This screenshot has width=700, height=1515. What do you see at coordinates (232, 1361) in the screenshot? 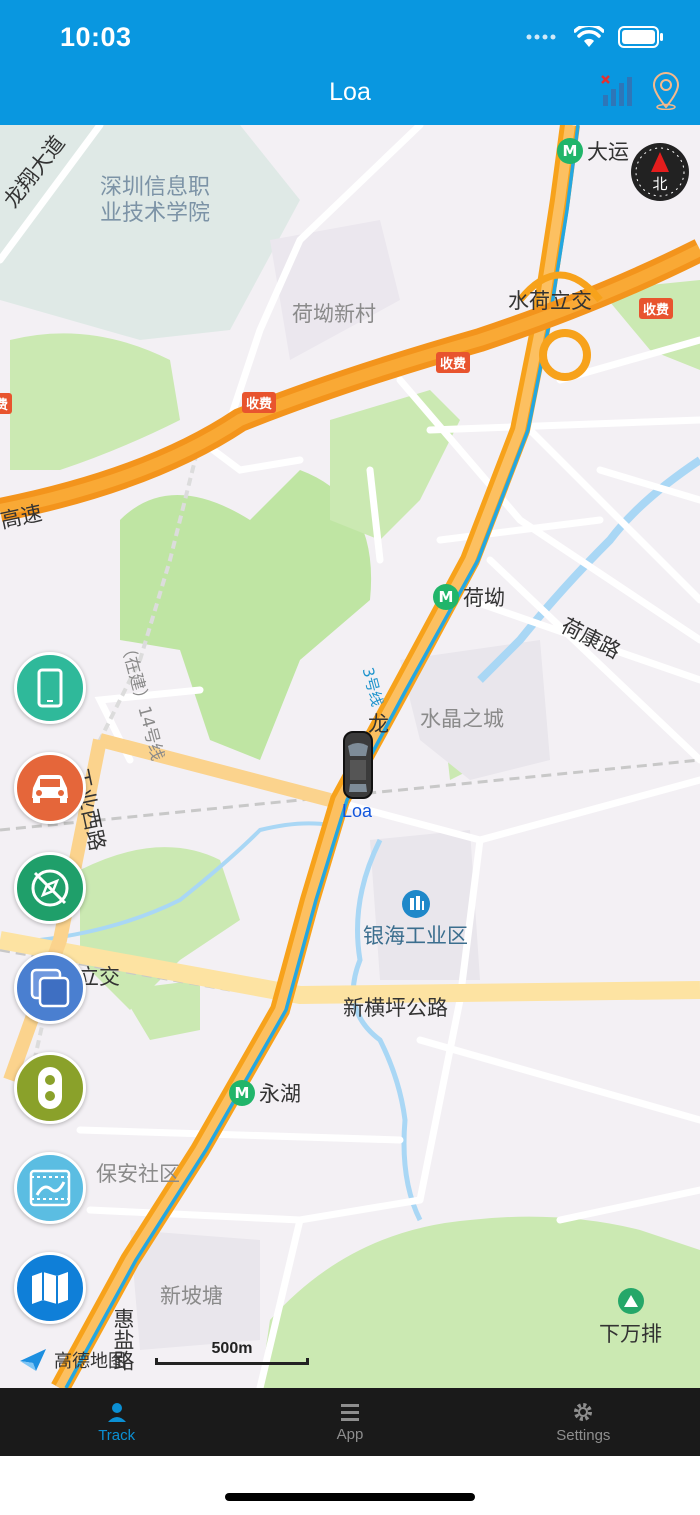
I see `scale-bar` at bounding box center [232, 1361].